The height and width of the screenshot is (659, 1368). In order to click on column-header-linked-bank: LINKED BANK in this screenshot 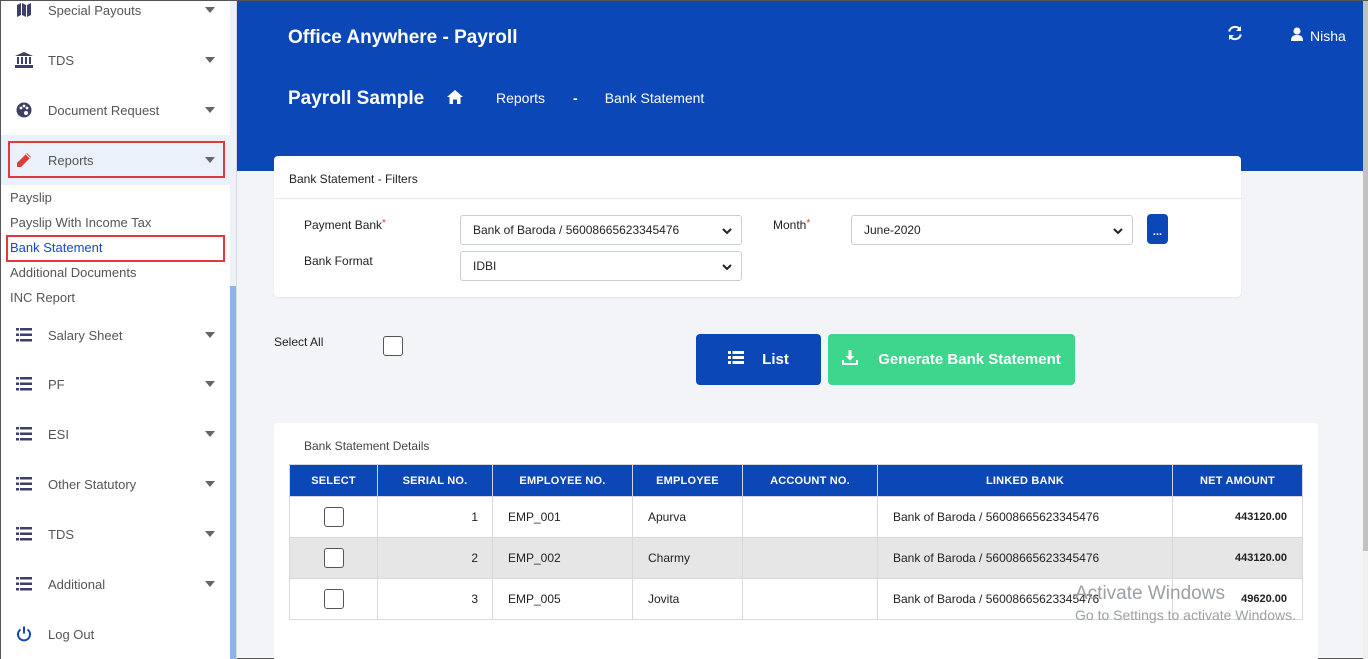, I will do `click(1025, 480)`.